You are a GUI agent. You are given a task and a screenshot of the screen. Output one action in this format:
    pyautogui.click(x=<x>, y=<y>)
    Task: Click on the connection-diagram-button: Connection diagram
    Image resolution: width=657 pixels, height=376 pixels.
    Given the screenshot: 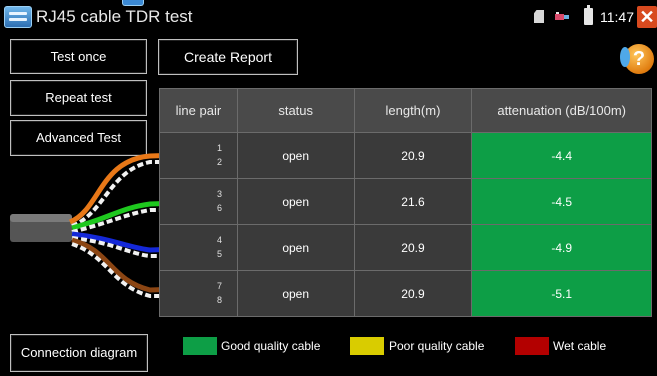 What is the action you would take?
    pyautogui.click(x=79, y=353)
    